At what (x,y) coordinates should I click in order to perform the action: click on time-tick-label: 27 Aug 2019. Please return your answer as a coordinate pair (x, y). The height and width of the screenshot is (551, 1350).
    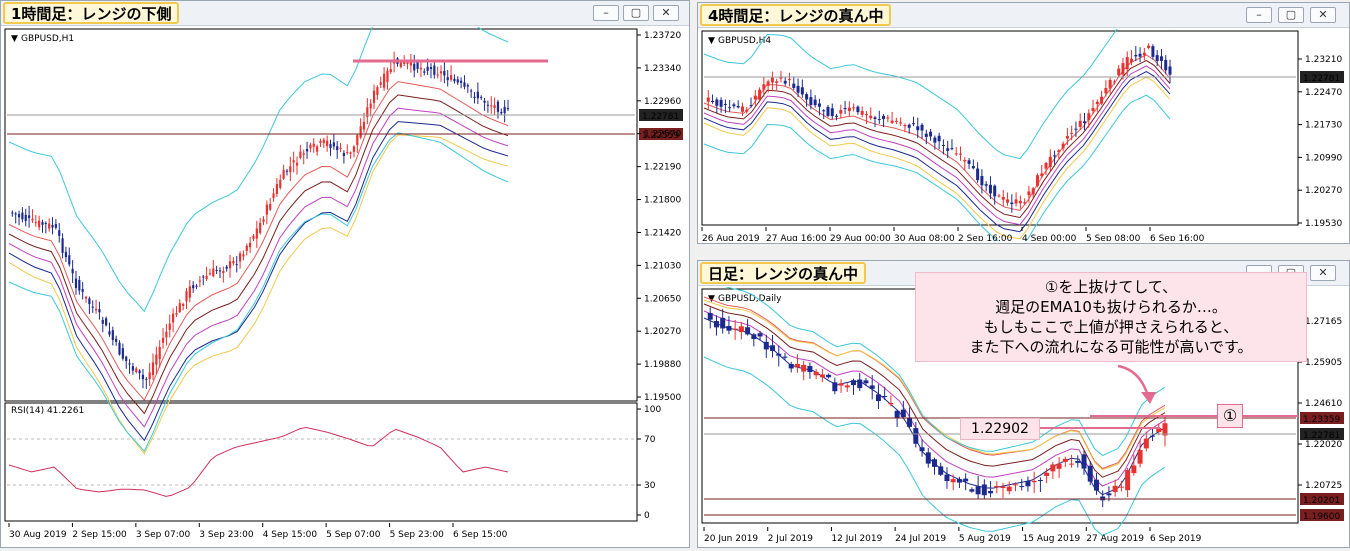
    Looking at the image, I should click on (1115, 539).